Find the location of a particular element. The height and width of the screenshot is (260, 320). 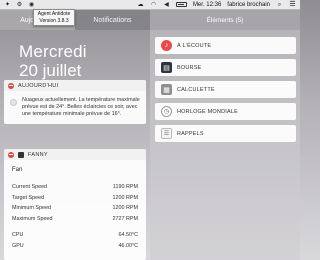

clock-icon: ◷ is located at coordinates (166, 111).